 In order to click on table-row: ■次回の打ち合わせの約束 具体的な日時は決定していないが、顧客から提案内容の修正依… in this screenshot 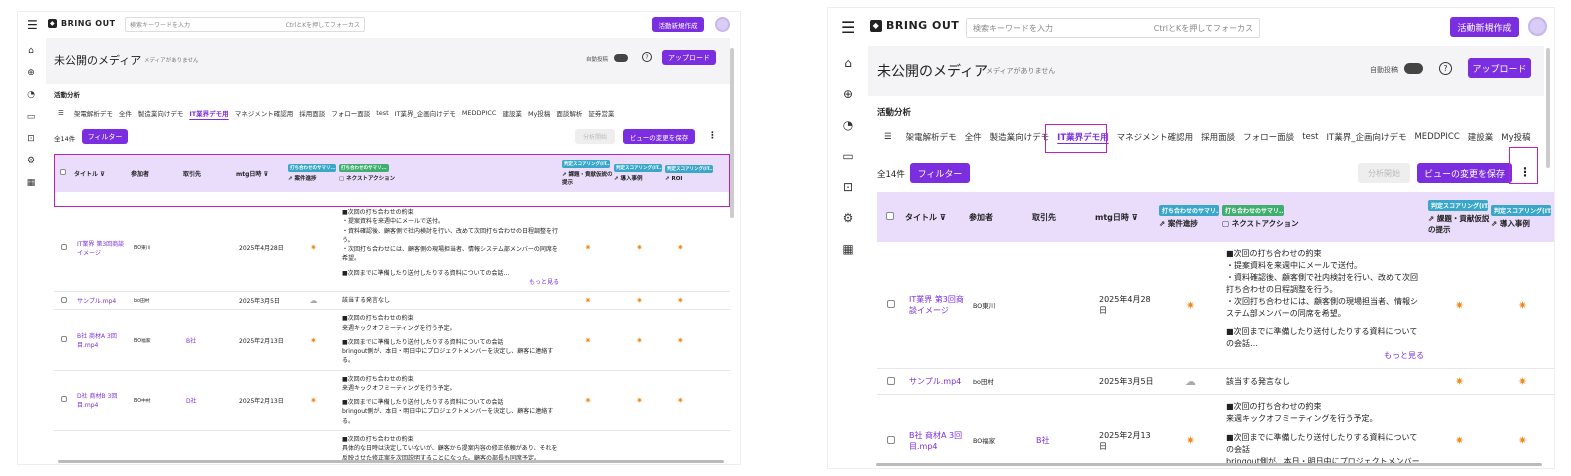, I will do `click(392, 447)`.